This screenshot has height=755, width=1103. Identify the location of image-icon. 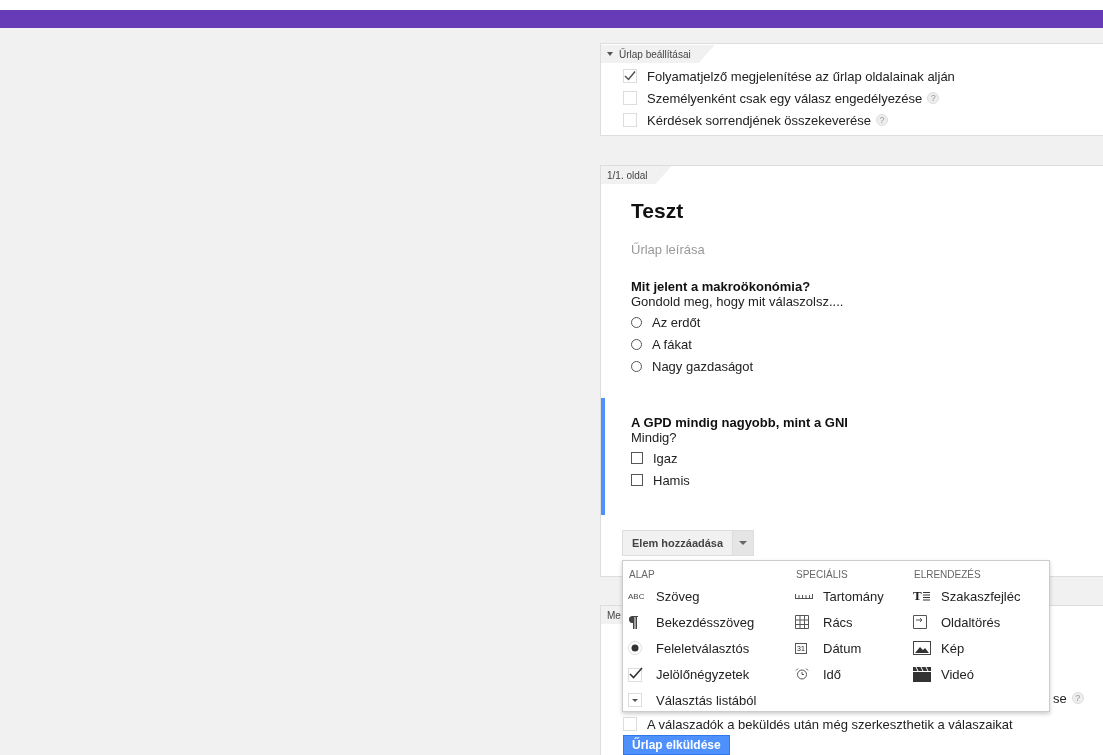
(922, 648).